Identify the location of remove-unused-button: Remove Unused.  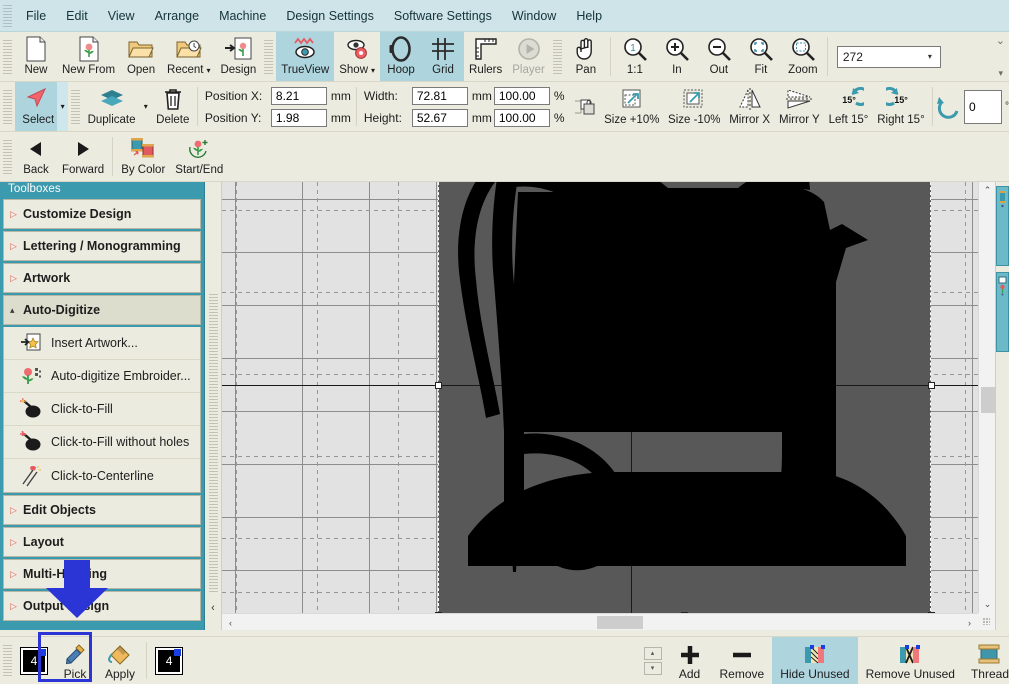
(910, 660).